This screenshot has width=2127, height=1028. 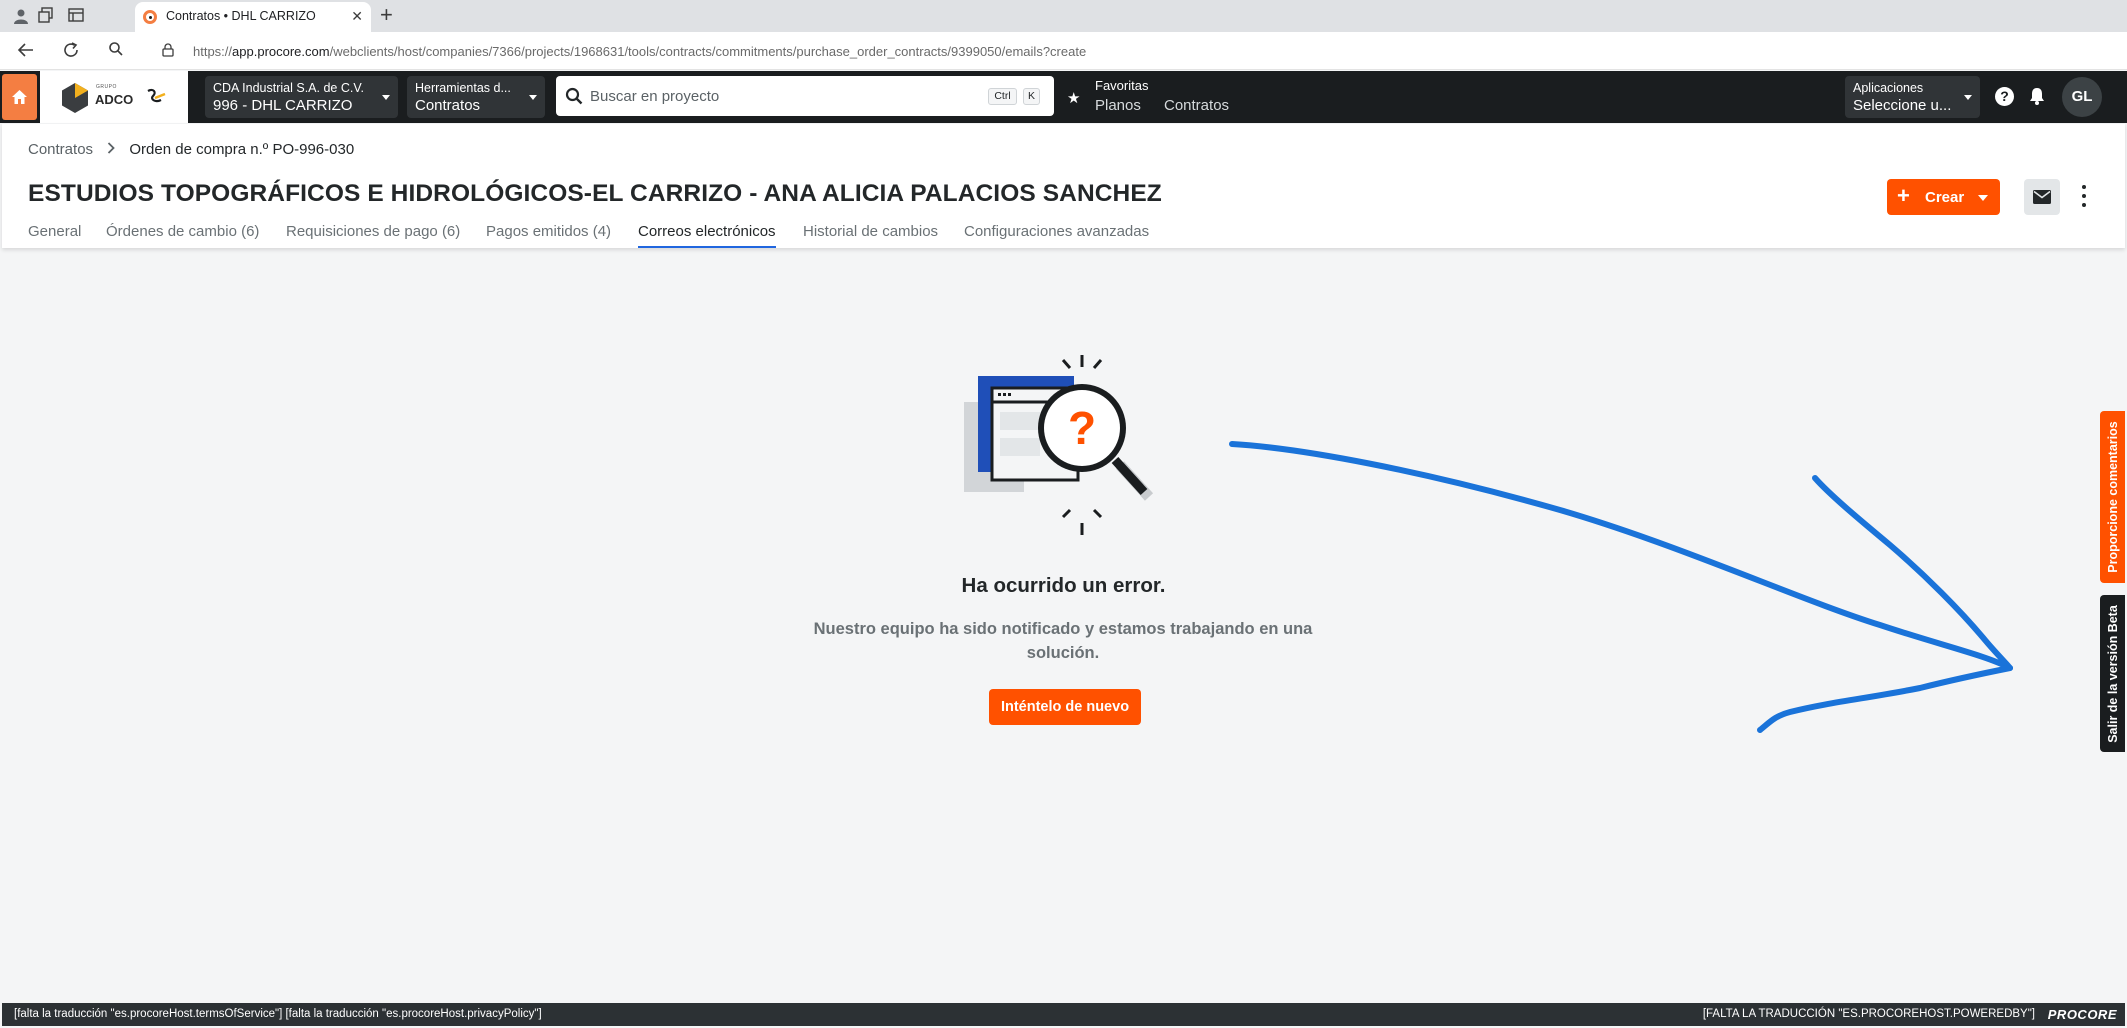 I want to click on help-icon: ?, so click(x=2004, y=96).